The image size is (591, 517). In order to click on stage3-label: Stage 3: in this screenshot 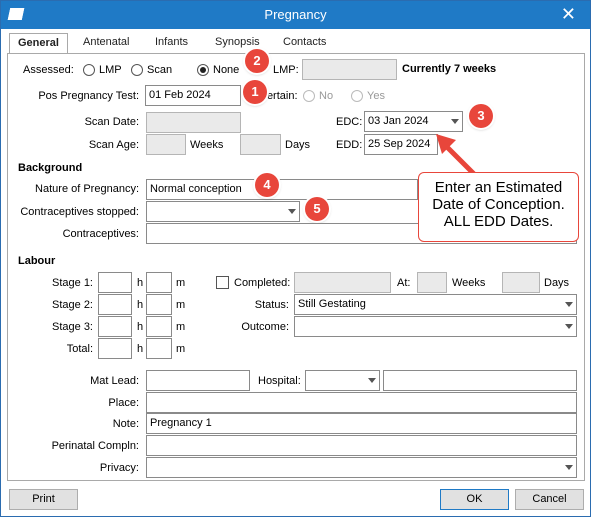, I will do `click(72, 327)`.